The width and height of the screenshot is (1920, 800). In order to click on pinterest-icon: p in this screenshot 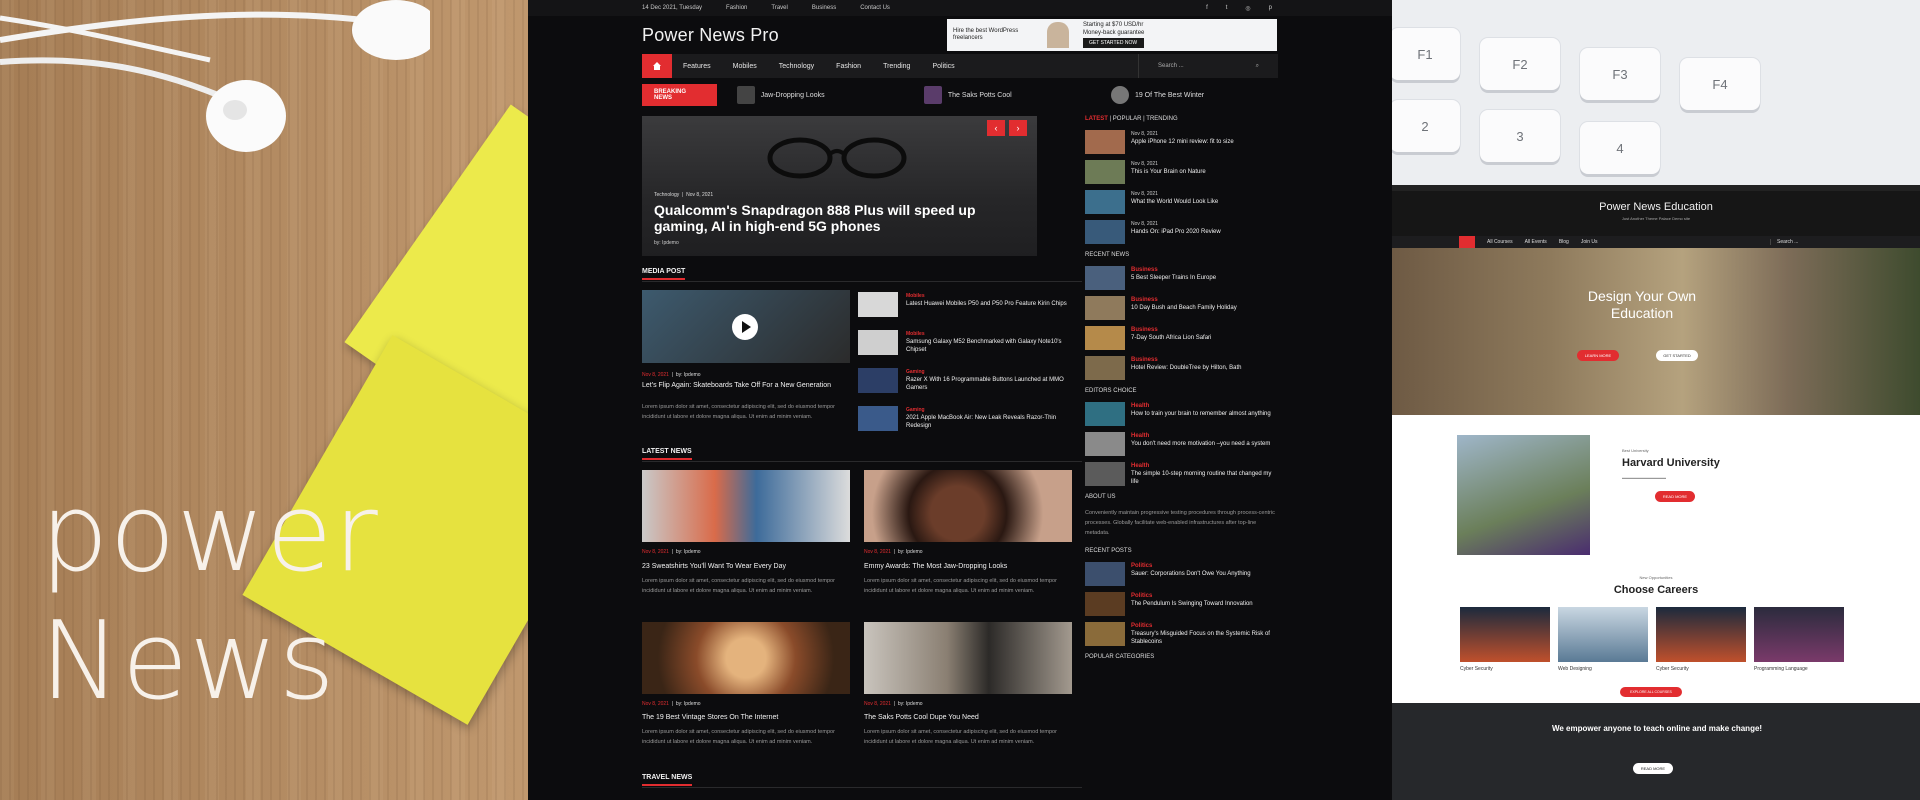, I will do `click(1270, 8)`.